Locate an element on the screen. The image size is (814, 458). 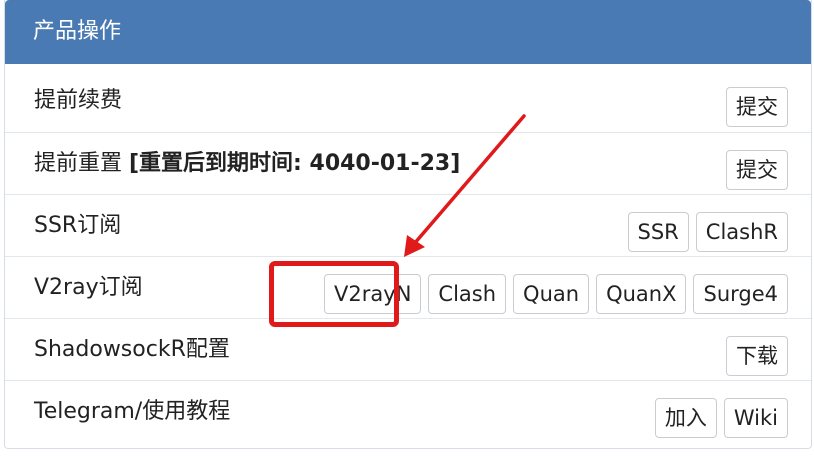
row-shadowsocksr-config: ShadowsockR配置 下载 is located at coordinates (408, 349).